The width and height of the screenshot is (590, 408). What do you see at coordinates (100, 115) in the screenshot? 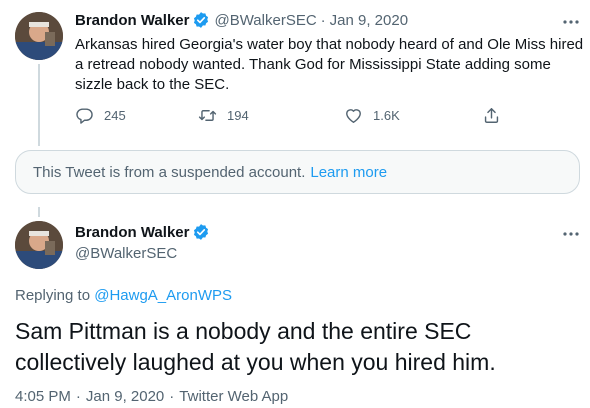
I see `reply-button: 245` at bounding box center [100, 115].